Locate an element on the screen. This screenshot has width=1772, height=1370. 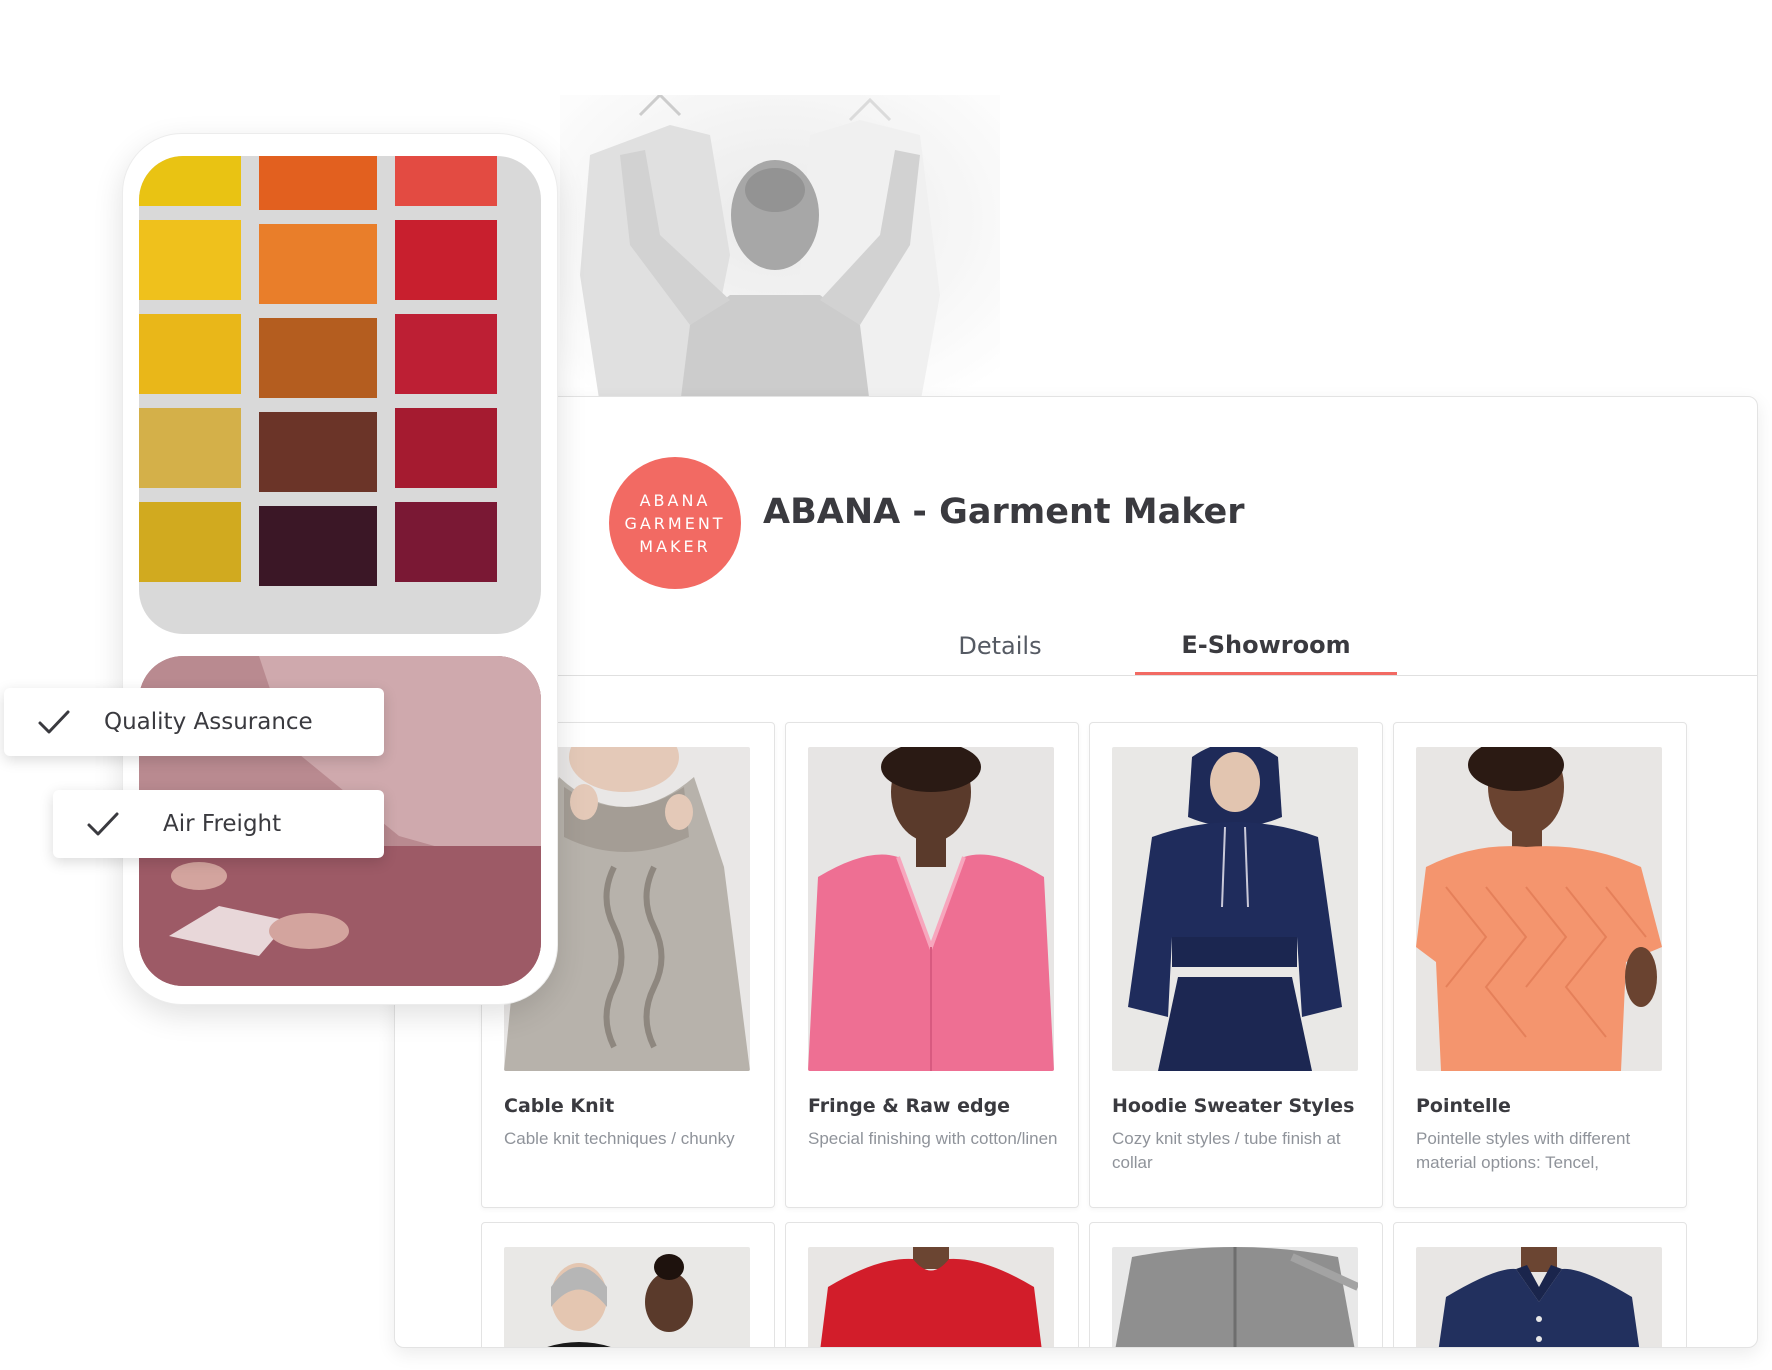
product-description: Special finishing with cotton/linen is located at coordinates (933, 1138).